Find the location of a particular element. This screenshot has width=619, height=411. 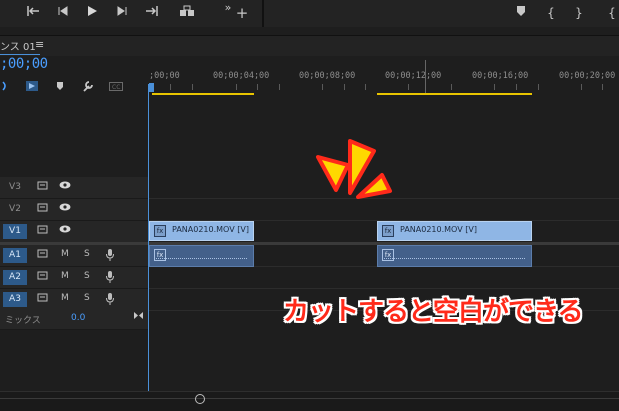

scroll-handle is located at coordinates (200, 399).